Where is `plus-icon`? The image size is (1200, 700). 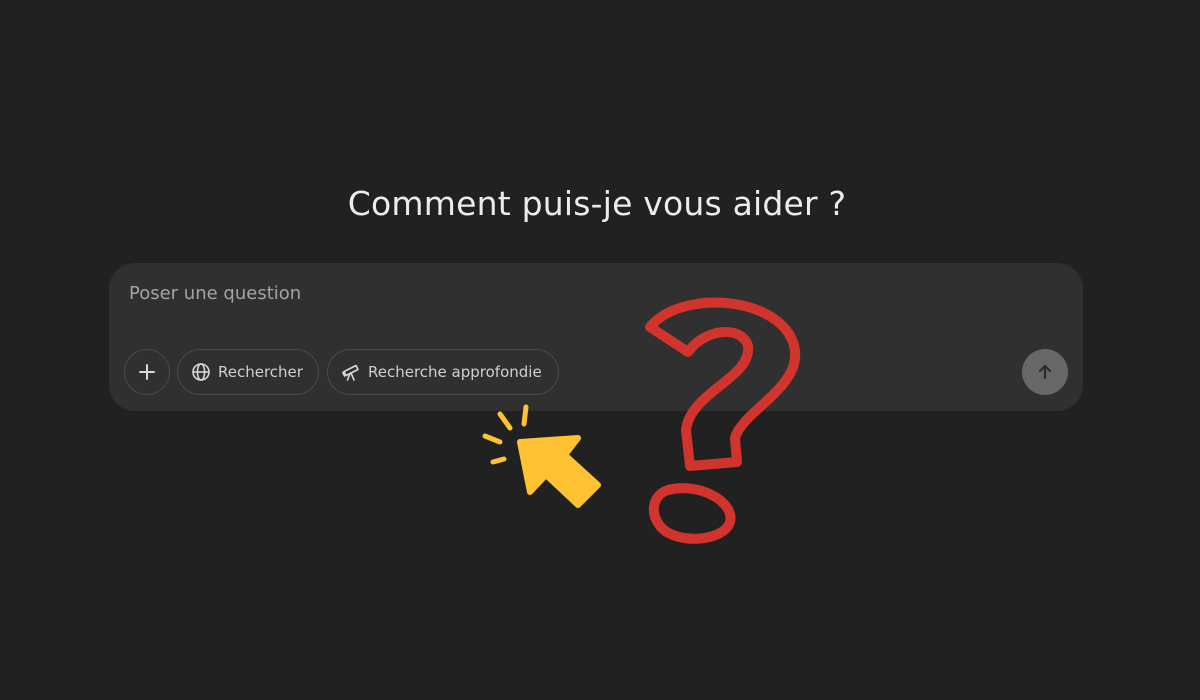
plus-icon is located at coordinates (147, 372).